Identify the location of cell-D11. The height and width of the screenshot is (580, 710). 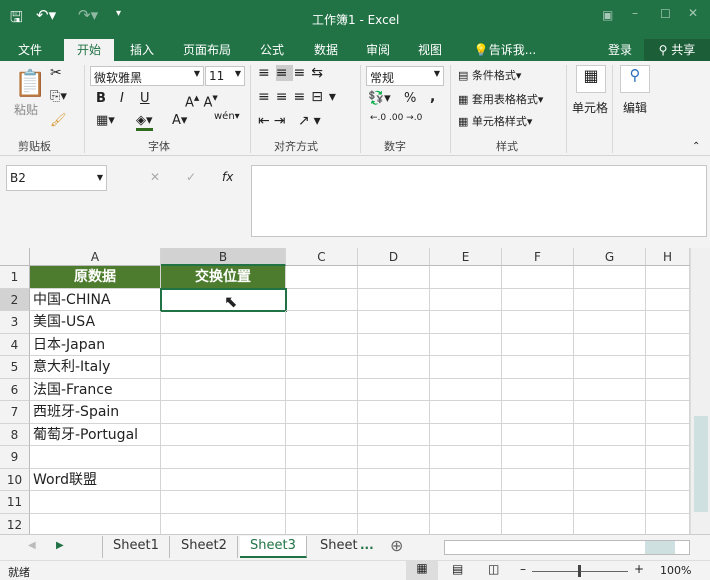
(394, 502).